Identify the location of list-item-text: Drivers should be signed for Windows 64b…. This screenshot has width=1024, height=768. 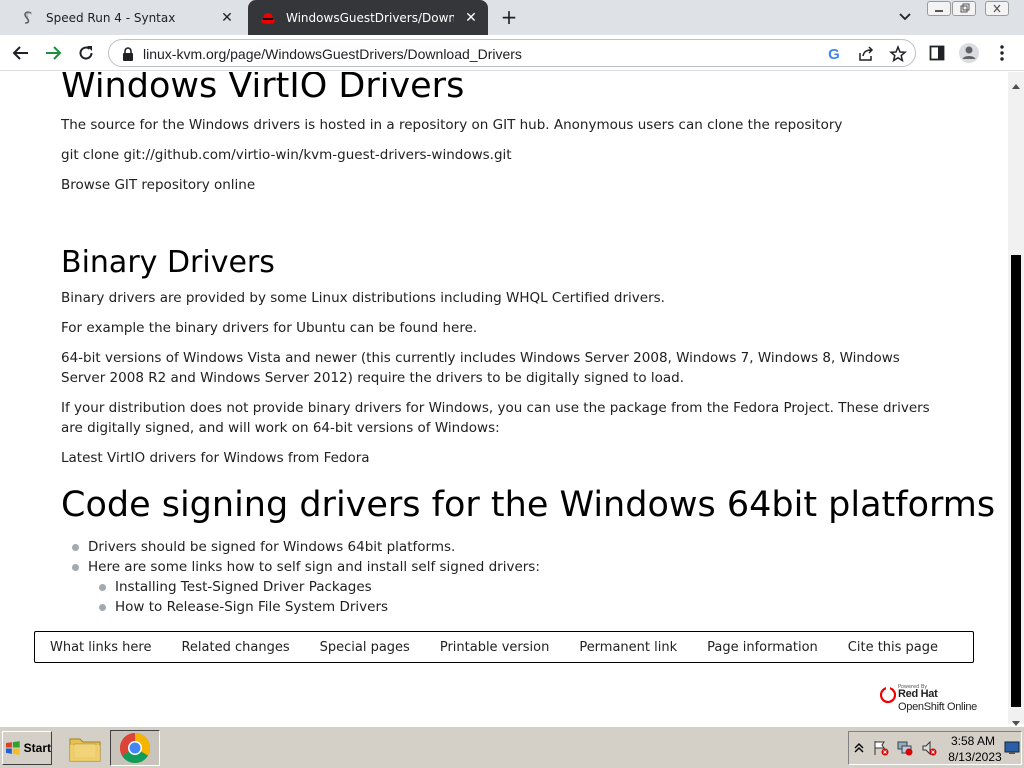
(272, 547).